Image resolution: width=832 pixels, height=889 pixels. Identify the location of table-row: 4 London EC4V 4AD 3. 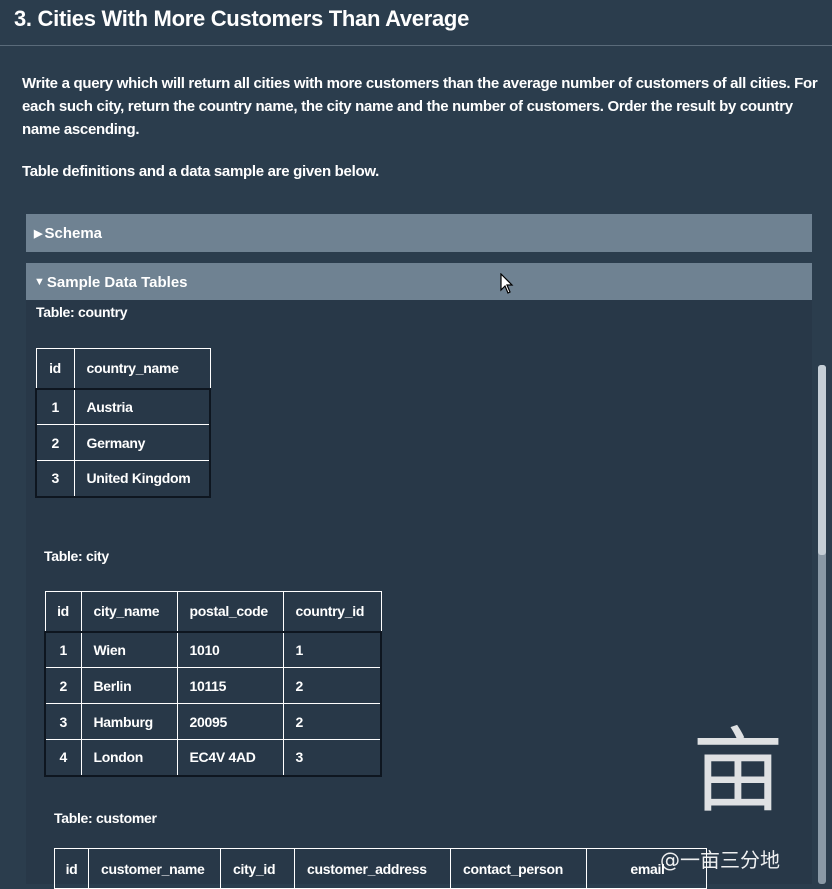
(213, 757).